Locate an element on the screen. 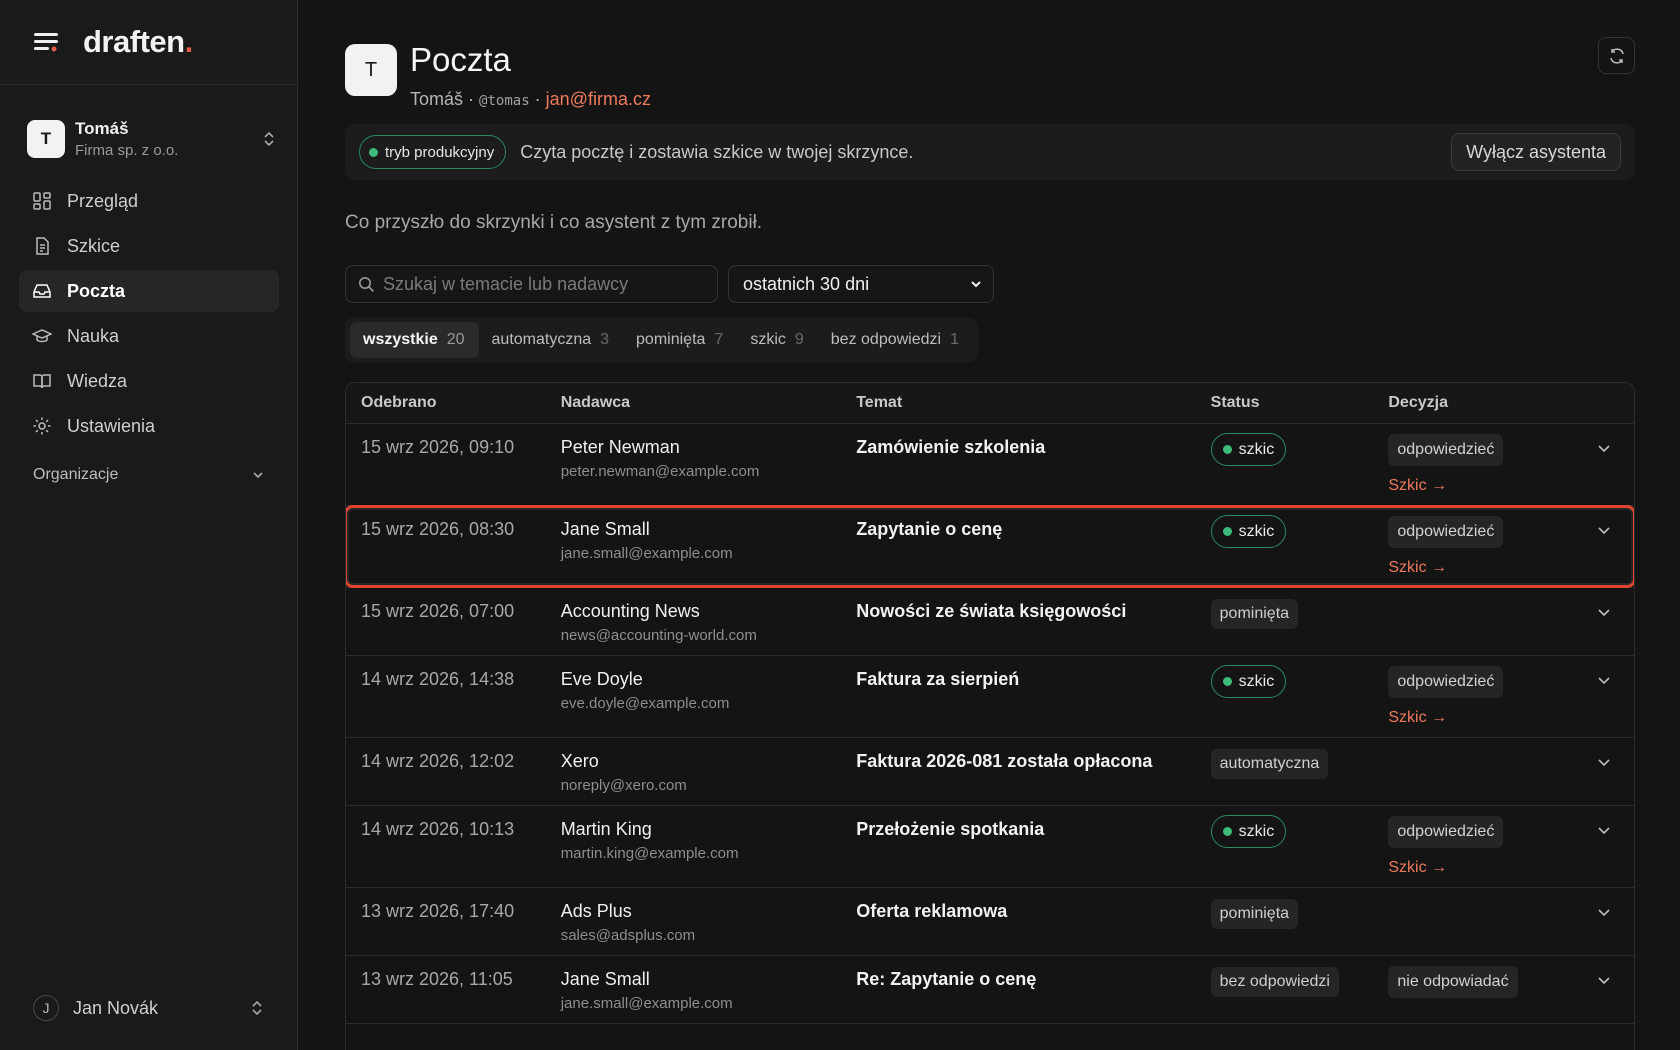  sender-email: eve.doyle@example.com is located at coordinates (645, 703).